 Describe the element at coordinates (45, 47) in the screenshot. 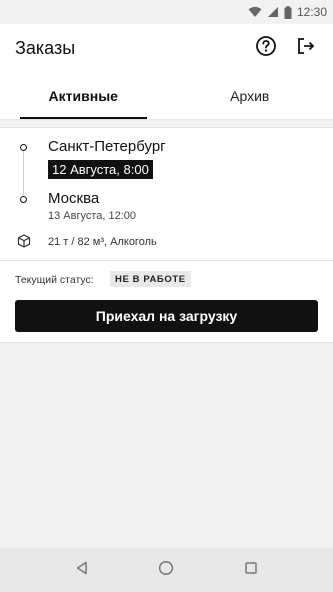

I see `page-title: Заказы` at that location.